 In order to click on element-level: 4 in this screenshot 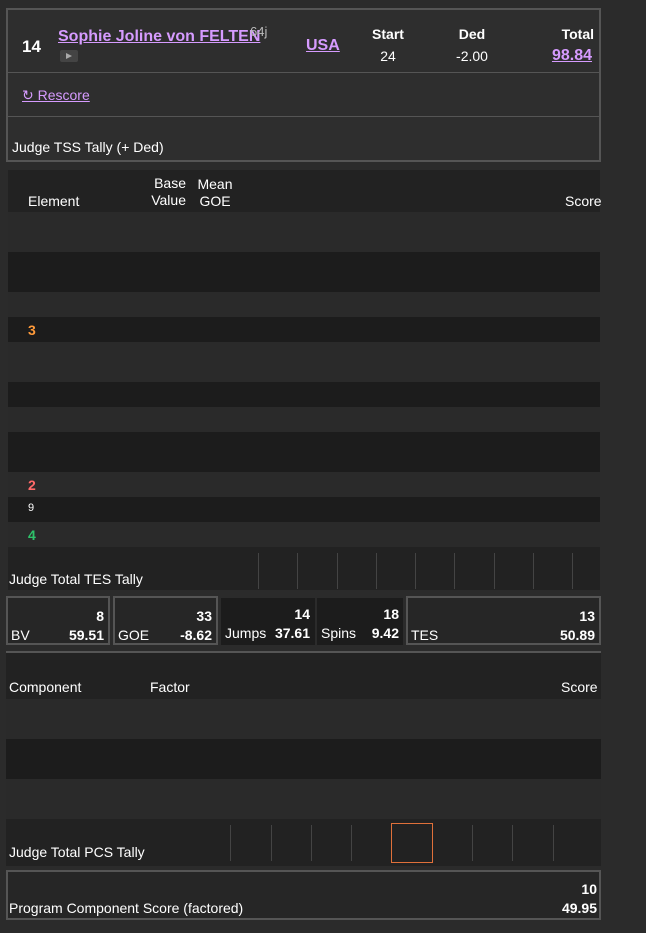, I will do `click(32, 535)`.